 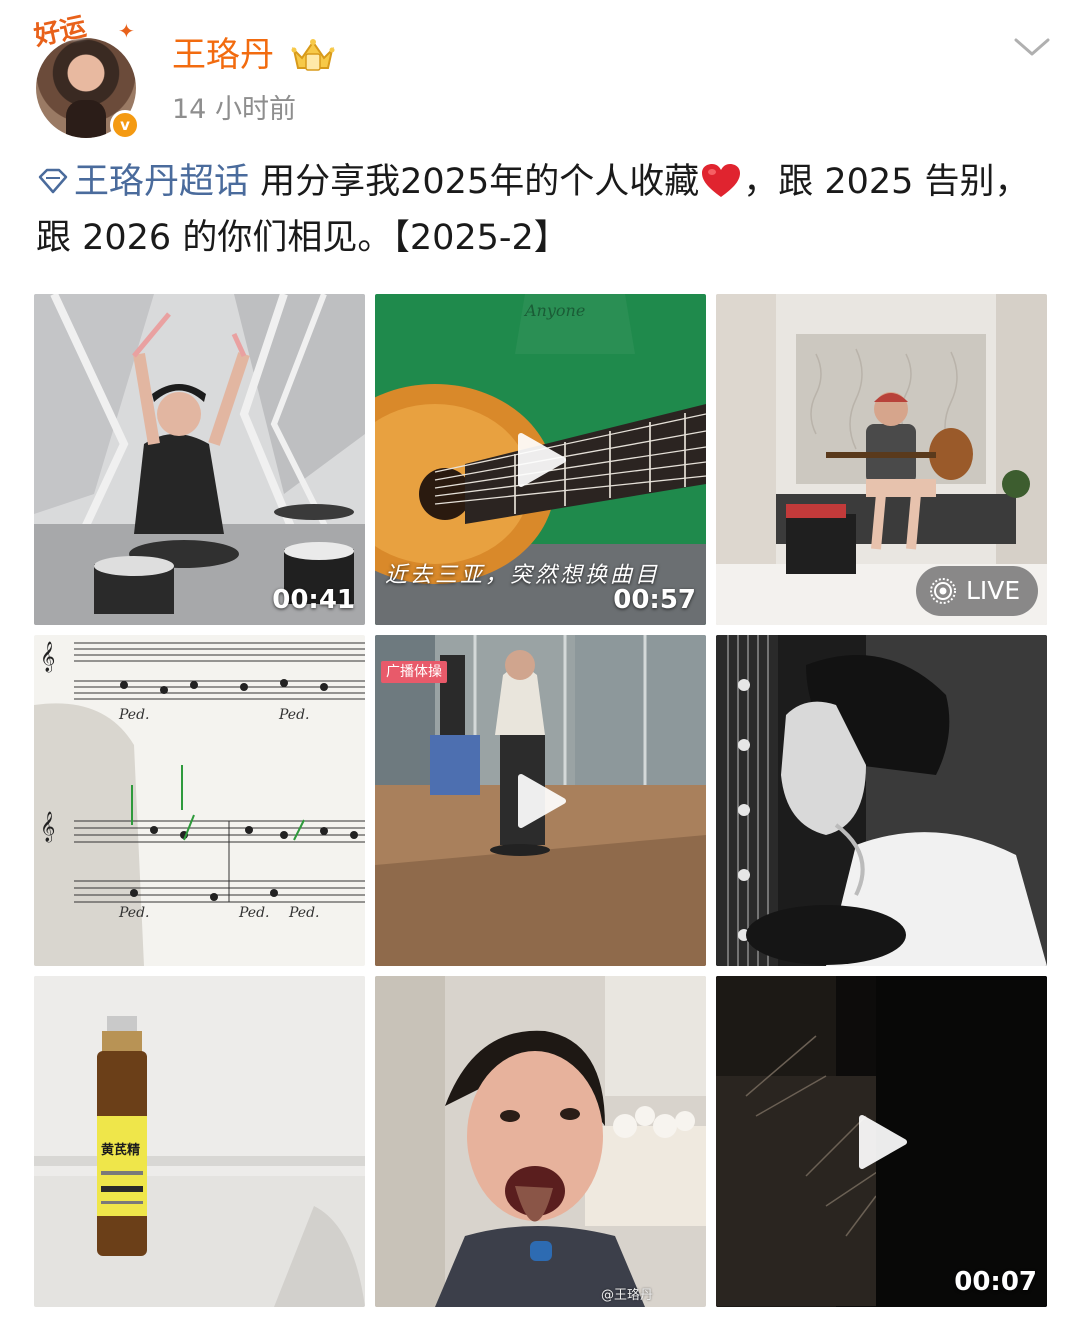 I want to click on bw-portrait-scene, so click(x=881, y=800).